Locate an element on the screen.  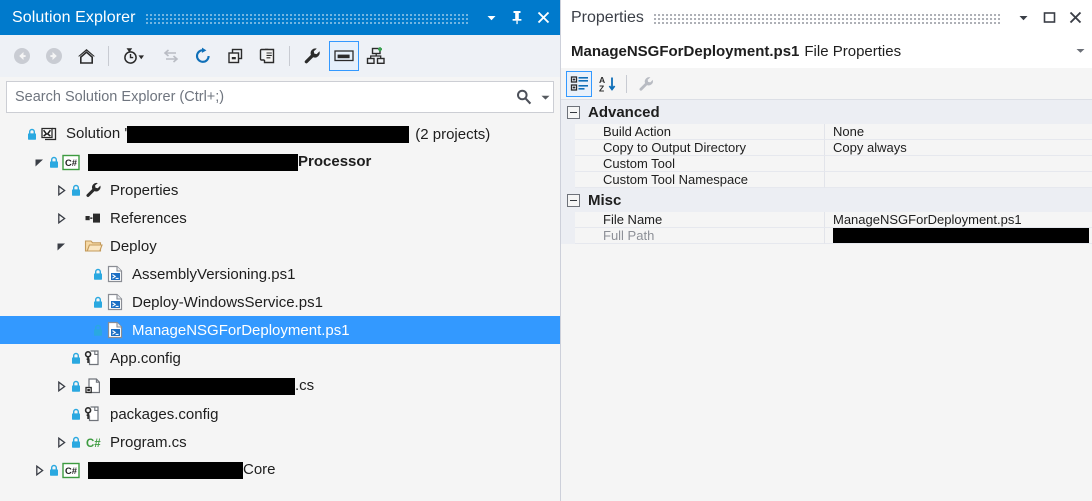
property-category-advanced: Advanced is located at coordinates (826, 112).